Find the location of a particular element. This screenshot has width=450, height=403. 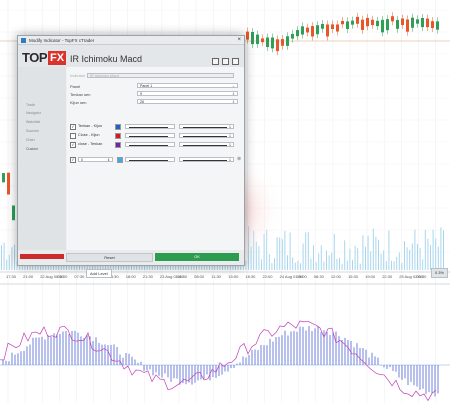

ok-button: OK is located at coordinates (197, 257).